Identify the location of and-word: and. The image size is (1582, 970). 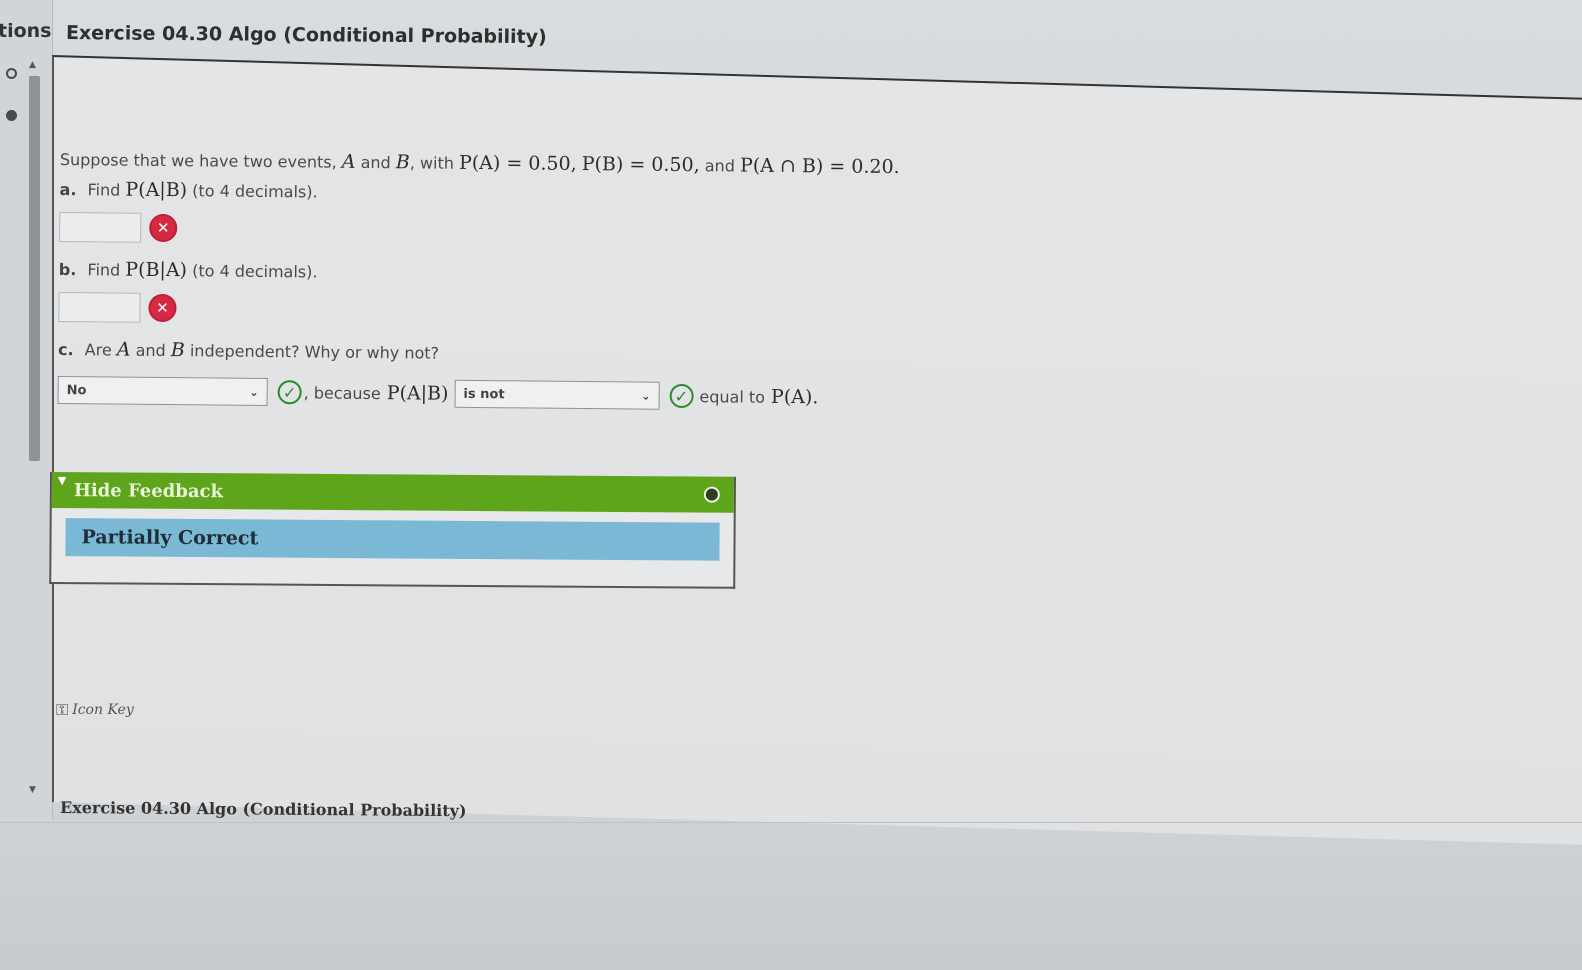
(375, 162).